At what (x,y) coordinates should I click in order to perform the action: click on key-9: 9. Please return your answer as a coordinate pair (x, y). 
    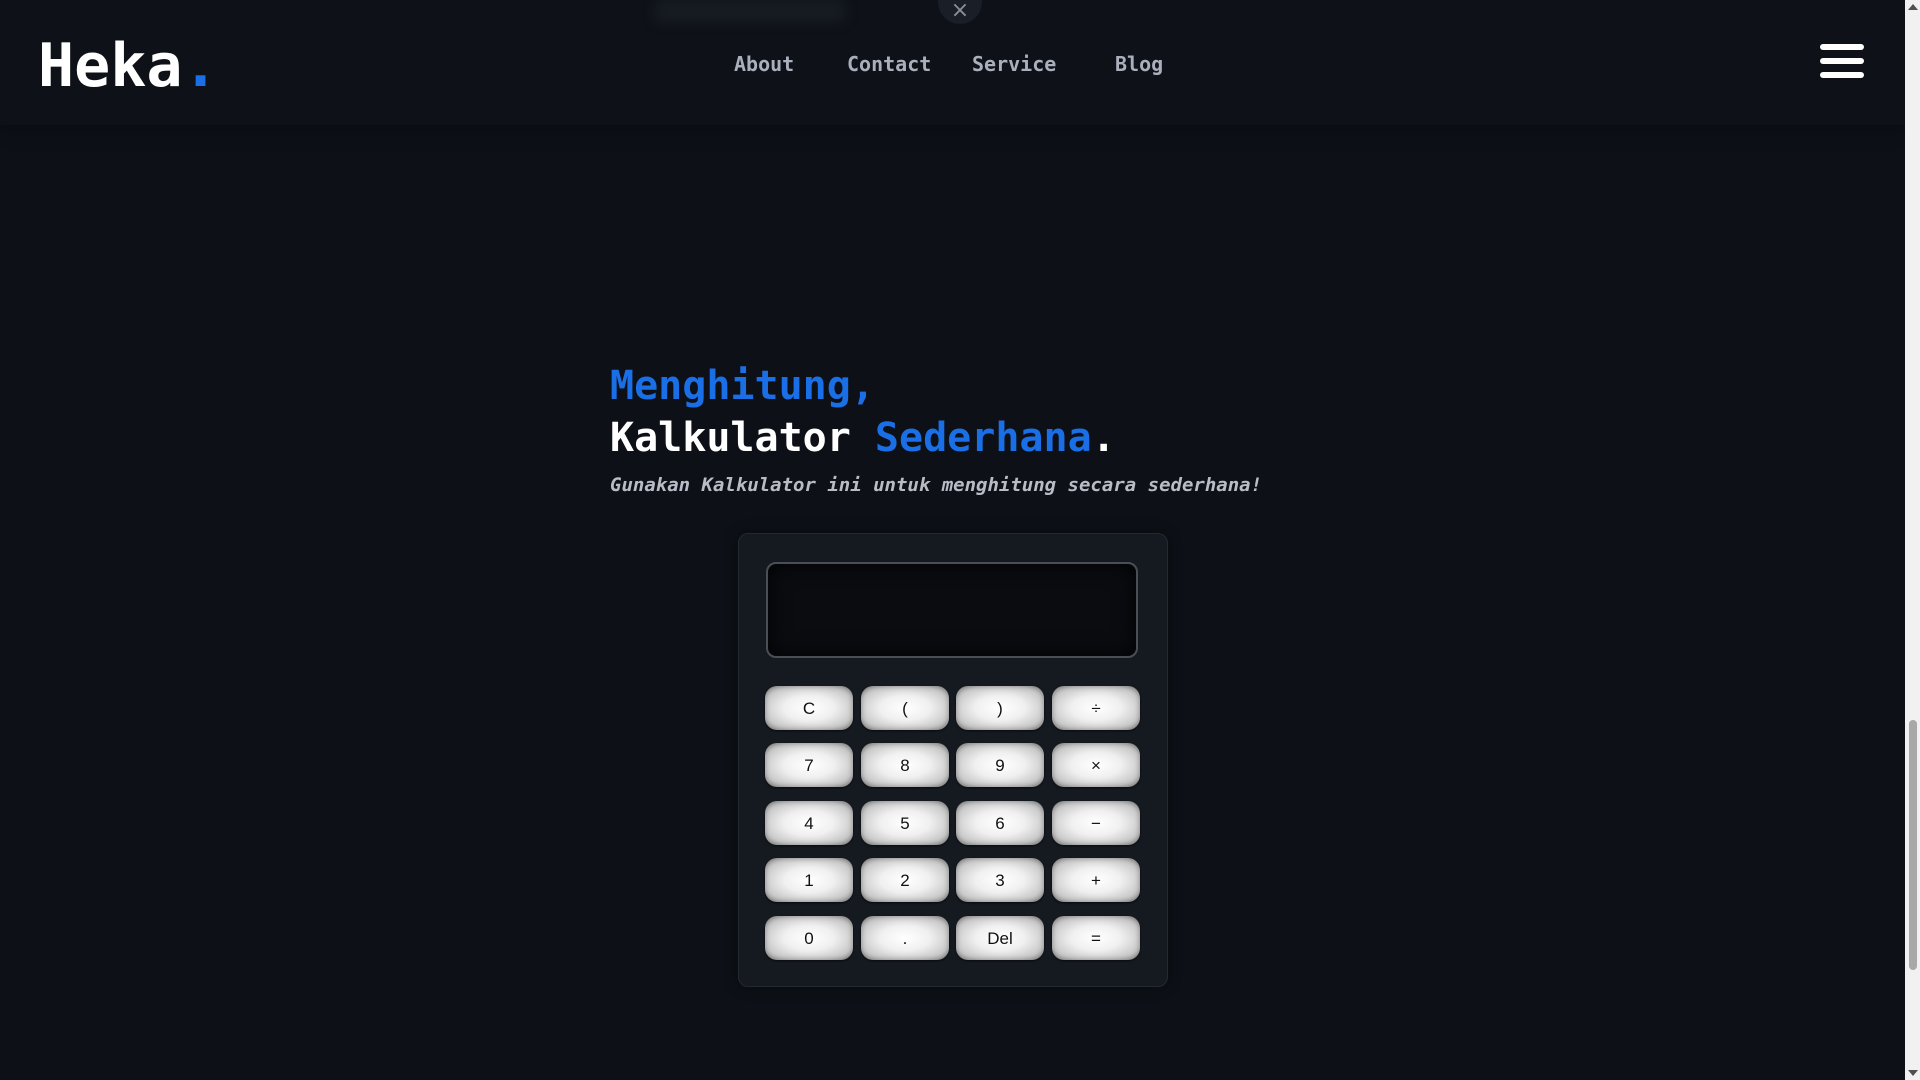
    Looking at the image, I should click on (1000, 765).